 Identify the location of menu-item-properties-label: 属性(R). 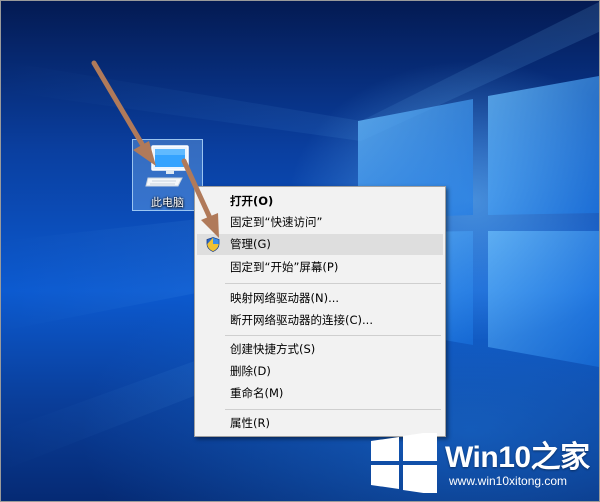
(250, 423).